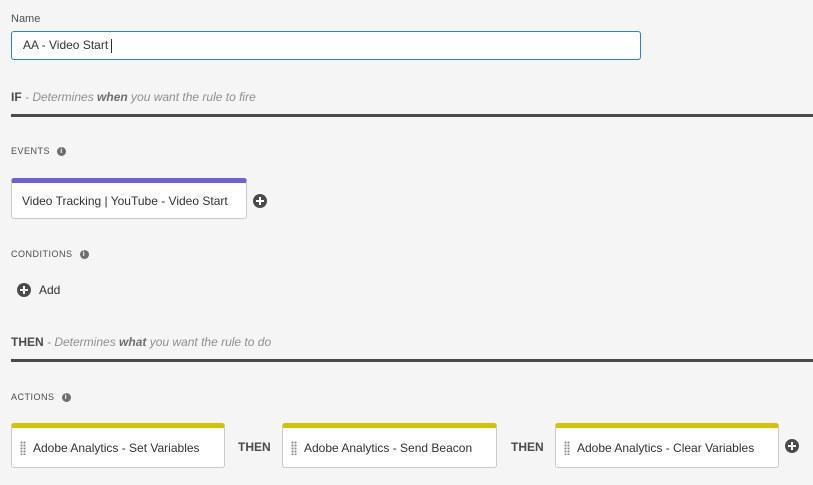 The height and width of the screenshot is (485, 813). I want to click on if-desc-prefix: - Determines, so click(59, 97).